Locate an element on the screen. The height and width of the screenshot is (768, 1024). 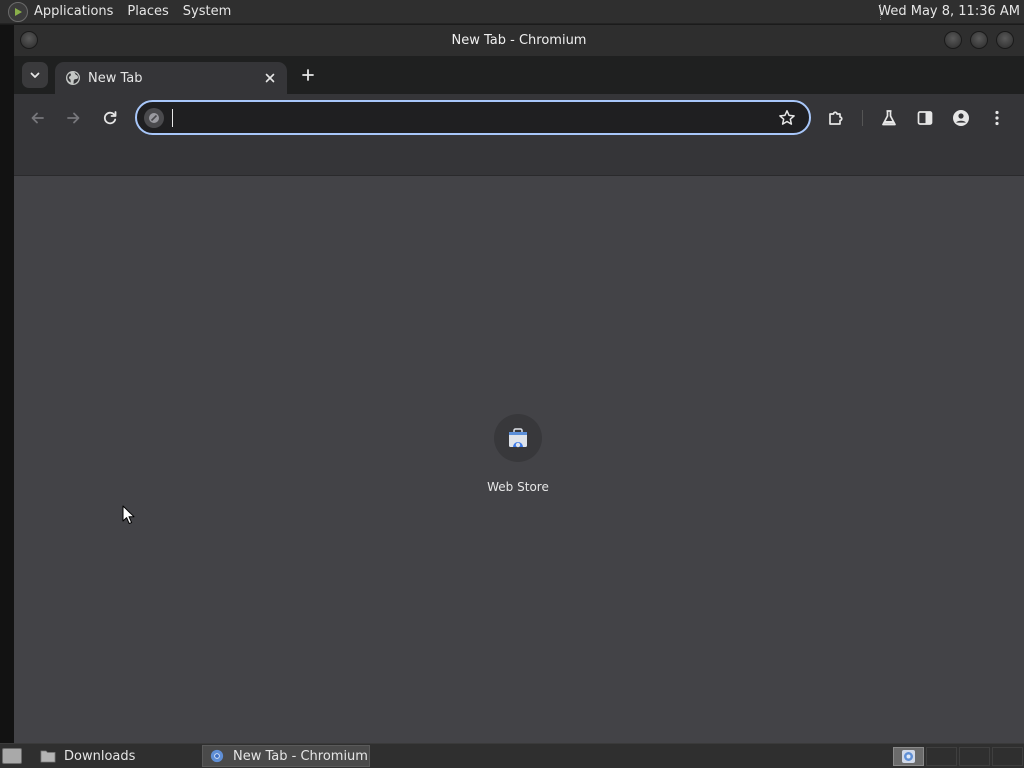
taskbar-item-label: Downloads is located at coordinates (100, 756).